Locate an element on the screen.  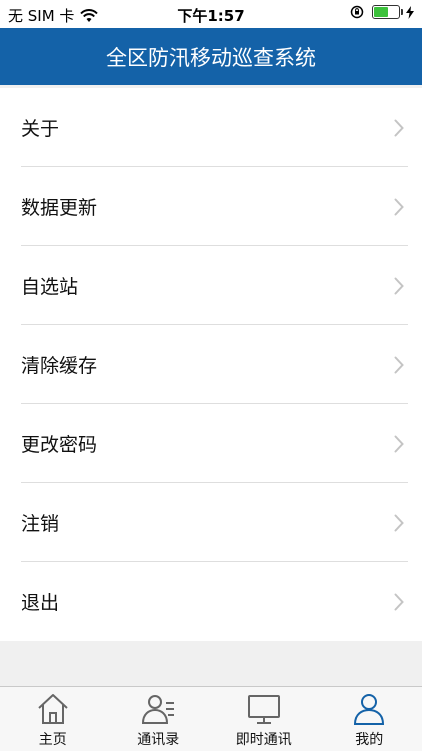
tab-mine: 我的 is located at coordinates (369, 719).